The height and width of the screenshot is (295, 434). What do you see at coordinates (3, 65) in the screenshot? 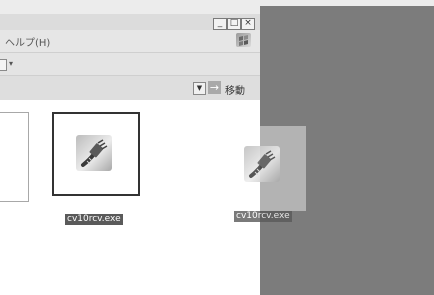
I see `toolbar-button` at bounding box center [3, 65].